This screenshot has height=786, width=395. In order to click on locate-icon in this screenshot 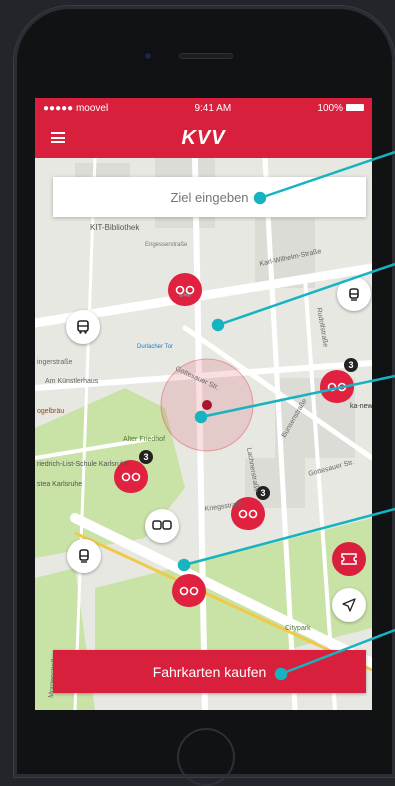, I will do `click(349, 605)`.